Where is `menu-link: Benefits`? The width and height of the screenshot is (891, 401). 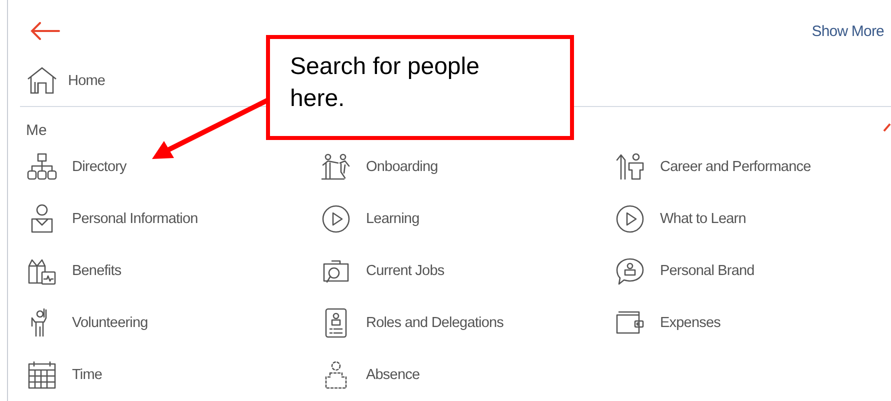 menu-link: Benefits is located at coordinates (97, 271).